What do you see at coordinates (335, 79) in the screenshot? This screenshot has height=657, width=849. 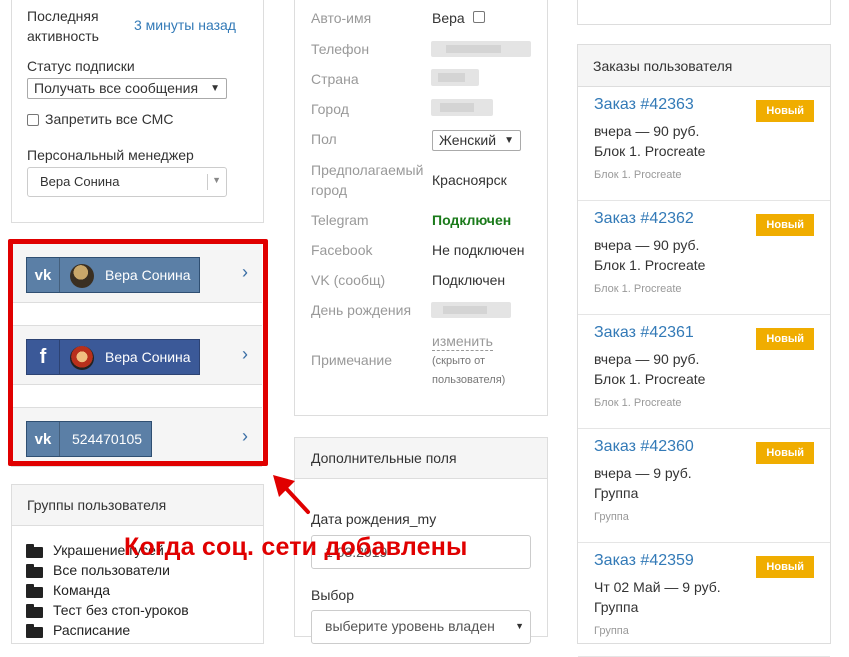 I see `country-label: Страна` at bounding box center [335, 79].